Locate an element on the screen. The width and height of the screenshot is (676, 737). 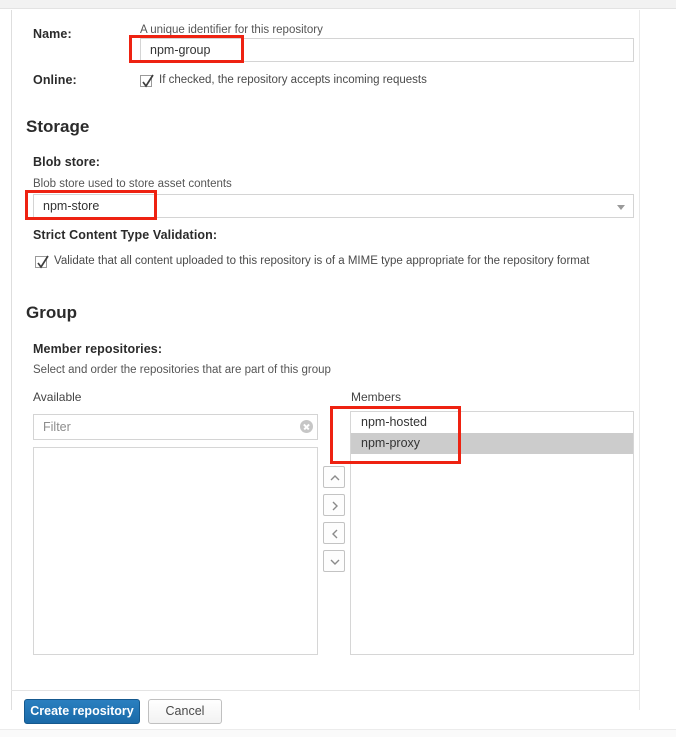
name-input is located at coordinates (387, 50).